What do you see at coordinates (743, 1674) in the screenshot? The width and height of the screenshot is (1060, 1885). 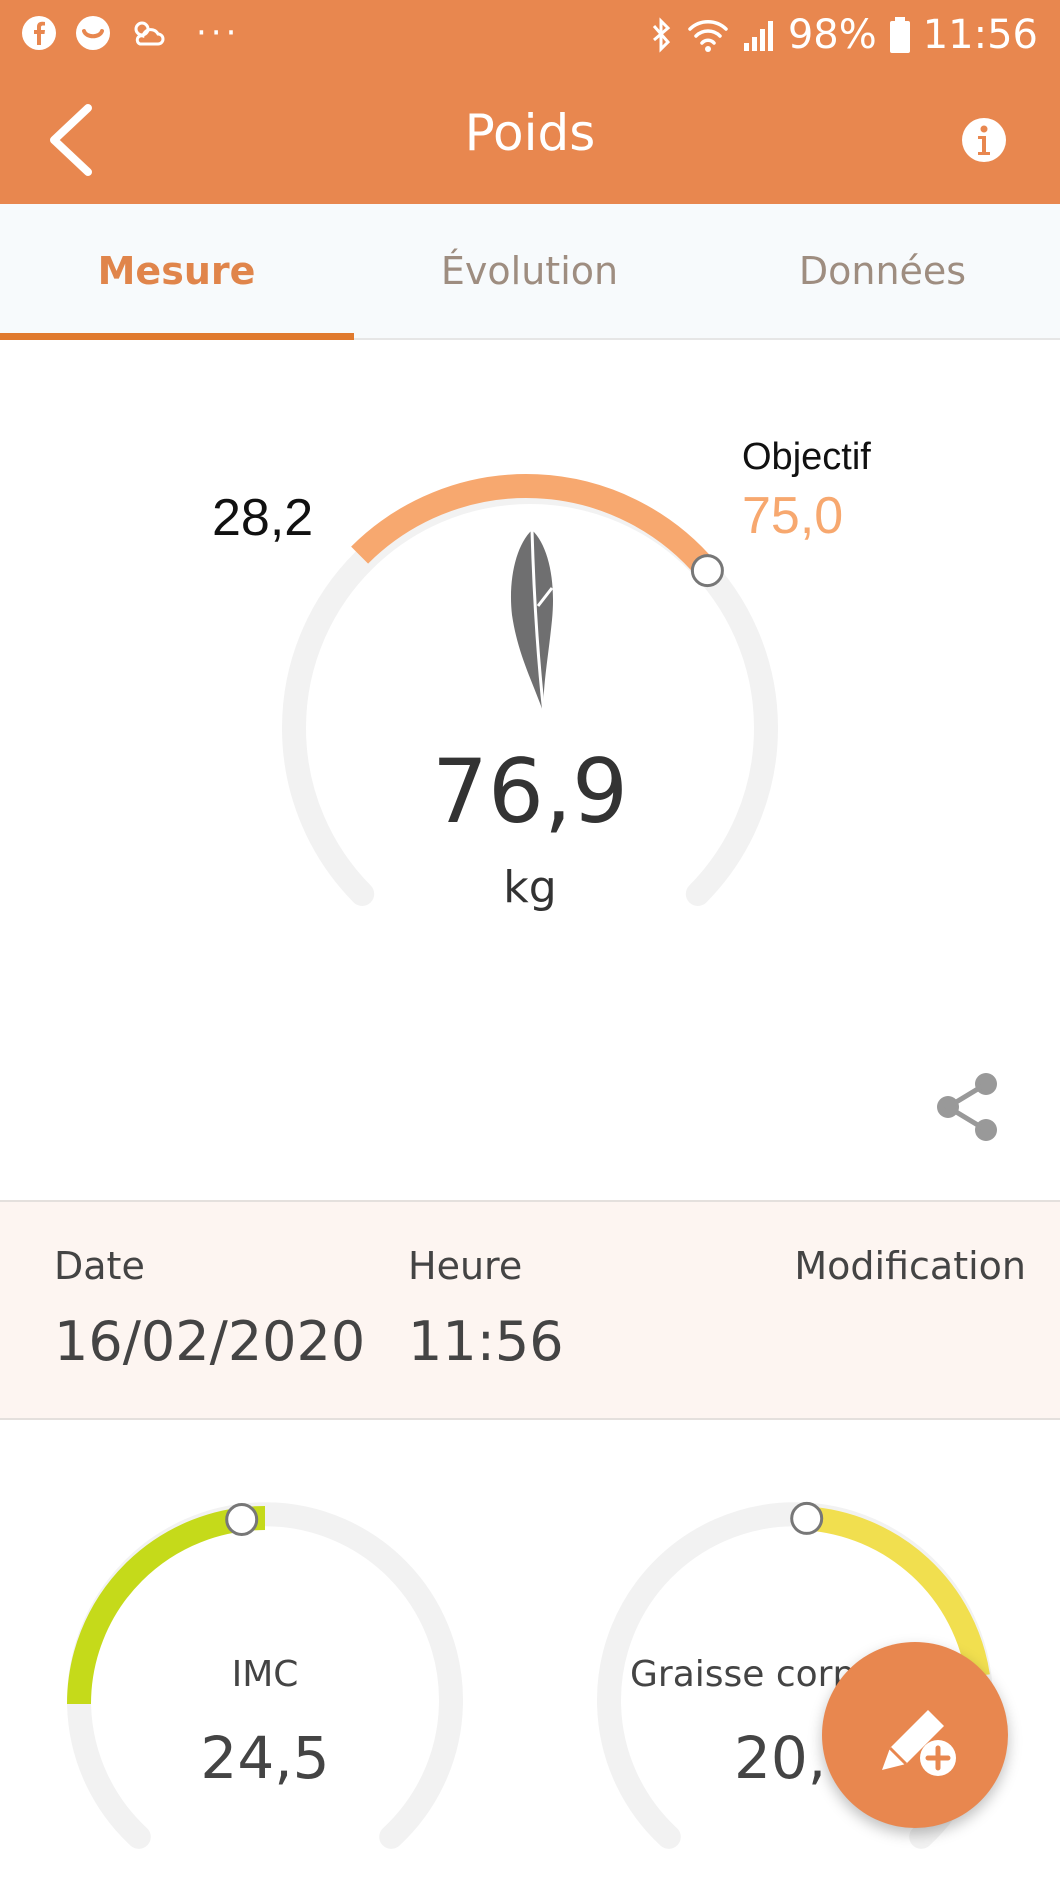 I see `body-fat-label: Graisse corp` at bounding box center [743, 1674].